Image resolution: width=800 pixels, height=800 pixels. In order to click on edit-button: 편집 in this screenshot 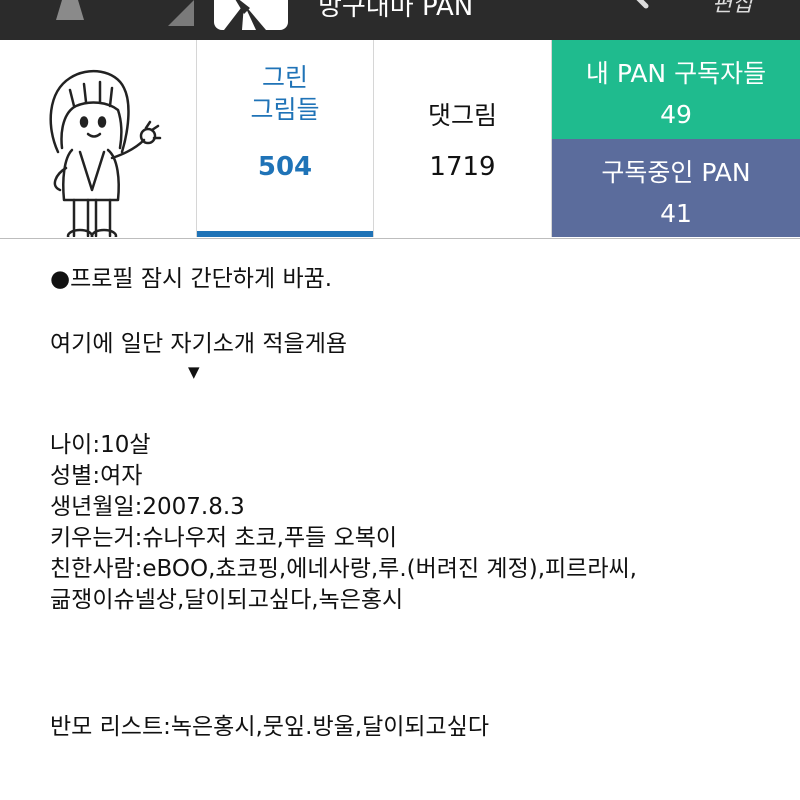, I will do `click(732, 9)`.